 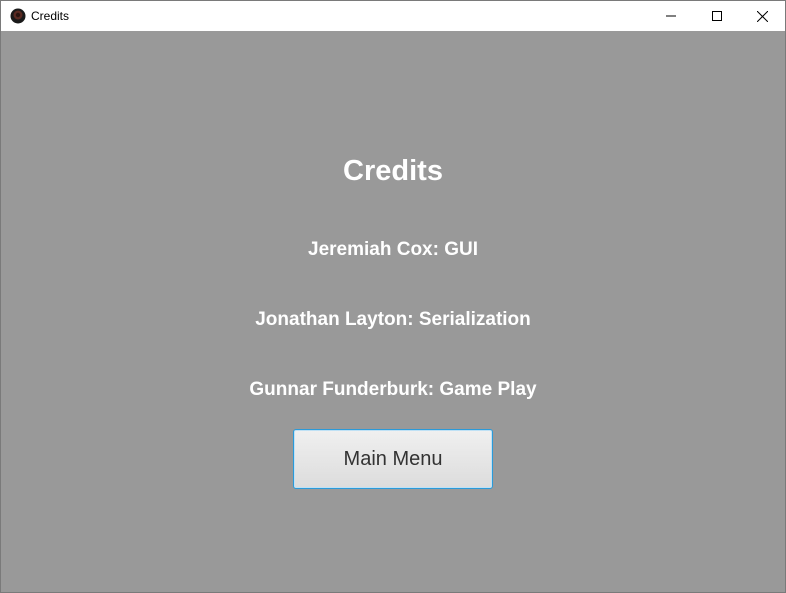 I want to click on minimize-icon, so click(x=671, y=16).